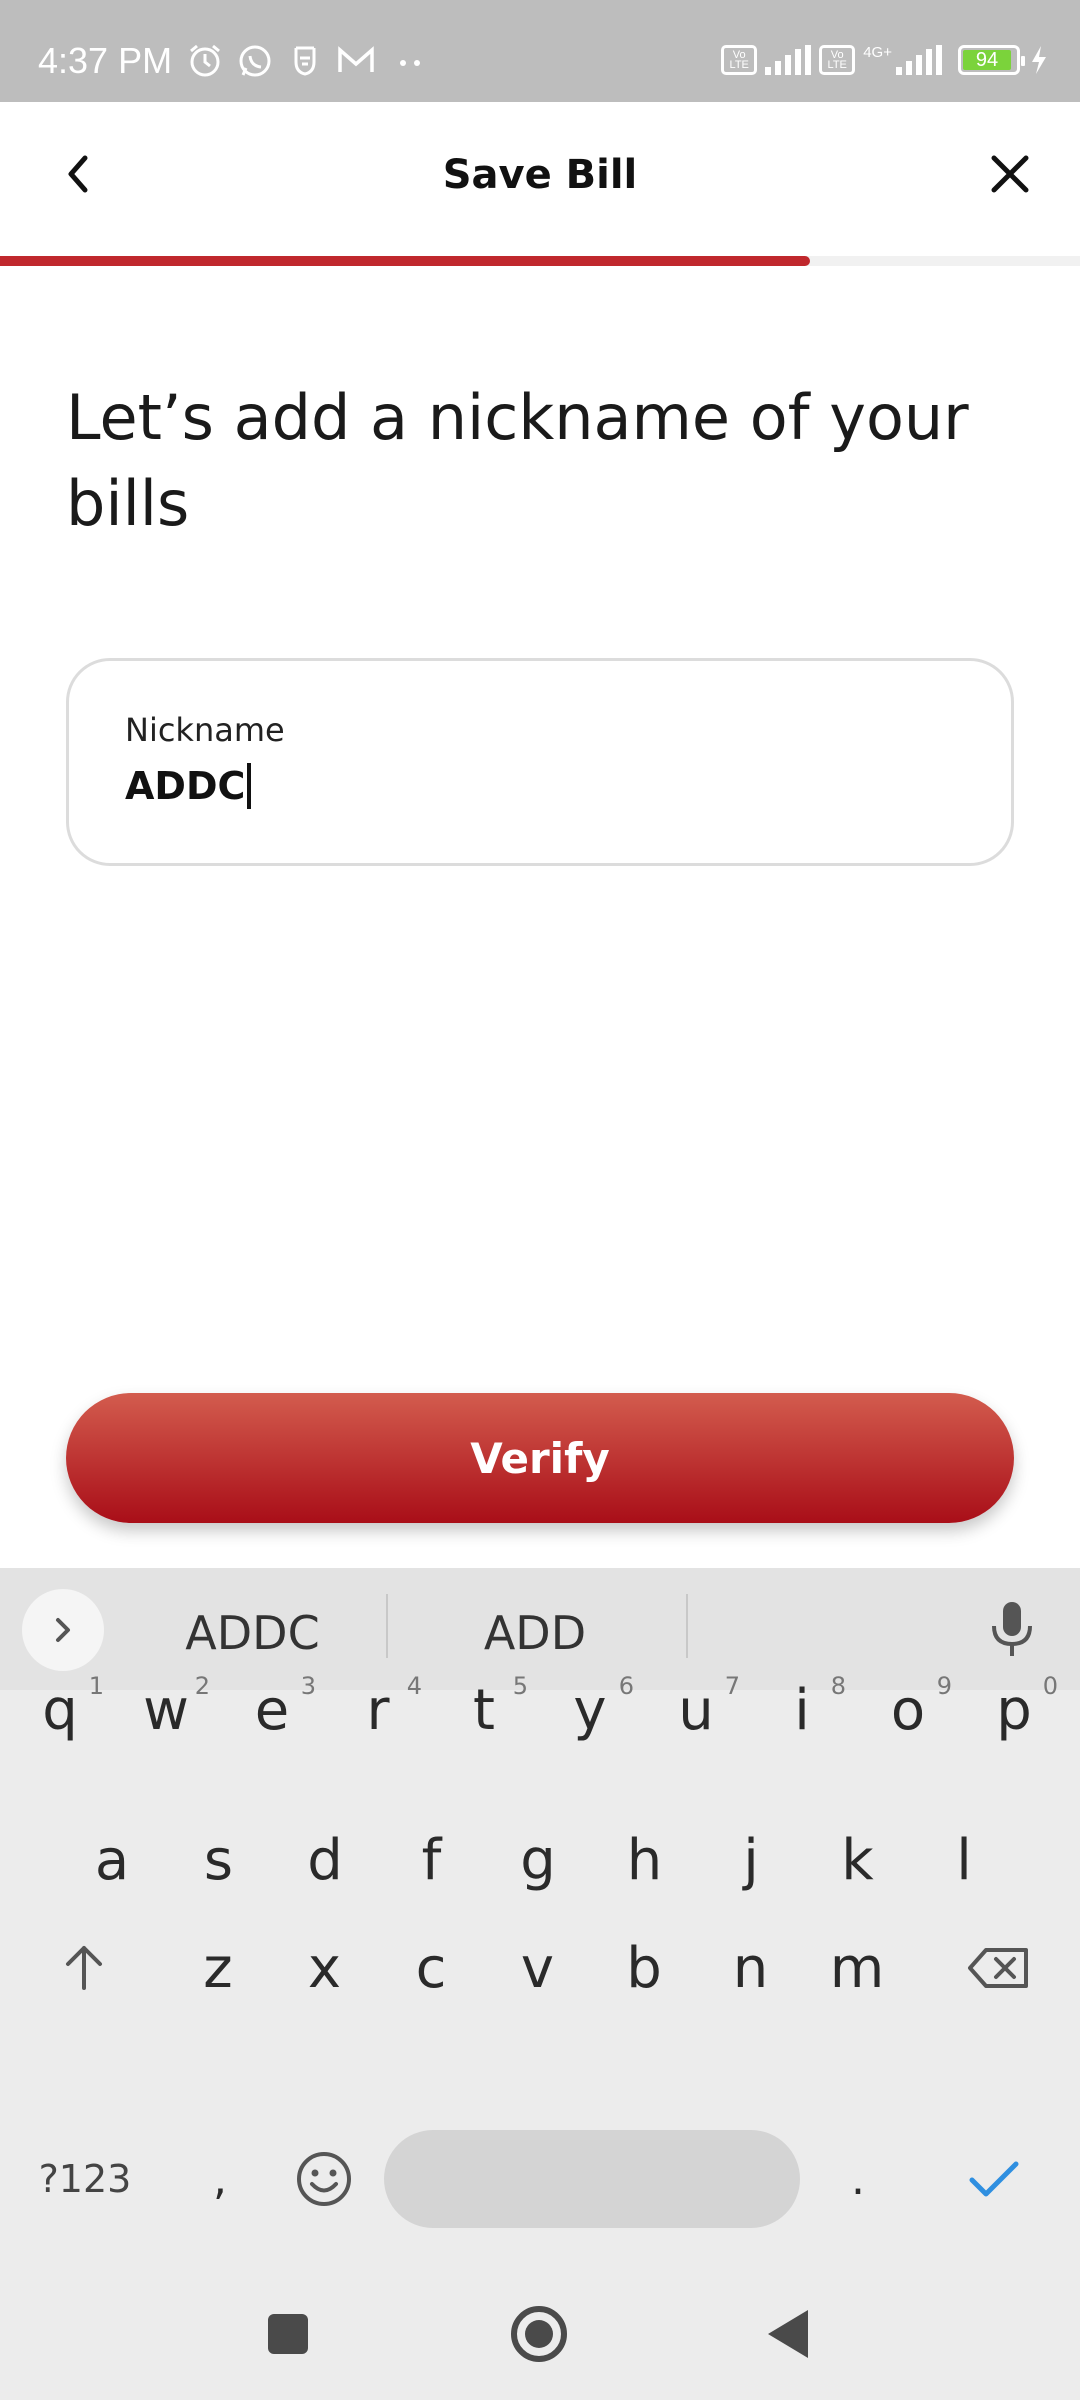 The image size is (1080, 2400). I want to click on shift-icon, so click(84, 1968).